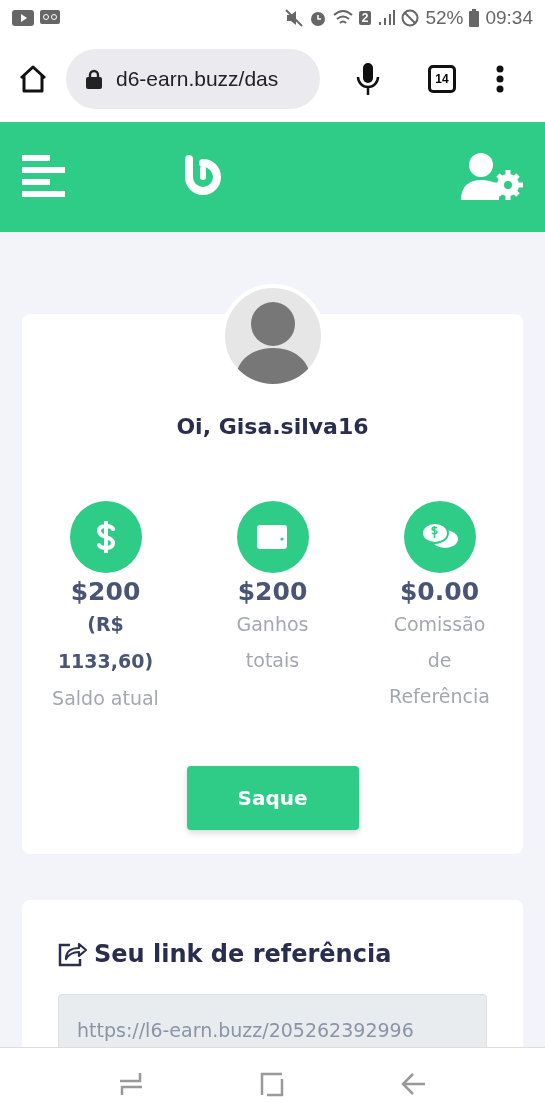 The image size is (545, 1120). What do you see at coordinates (272, 426) in the screenshot?
I see `greeting: Oi, Gisa.silva16` at bounding box center [272, 426].